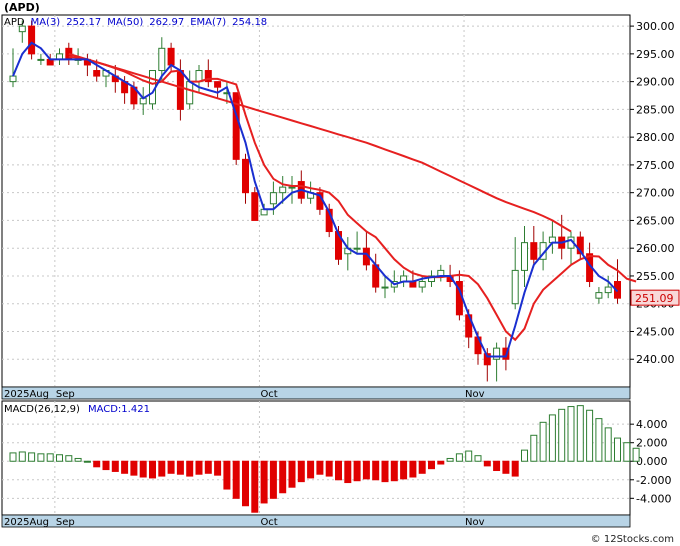 The height and width of the screenshot is (546, 680). I want to click on last-price-label: 251.09, so click(654, 298).